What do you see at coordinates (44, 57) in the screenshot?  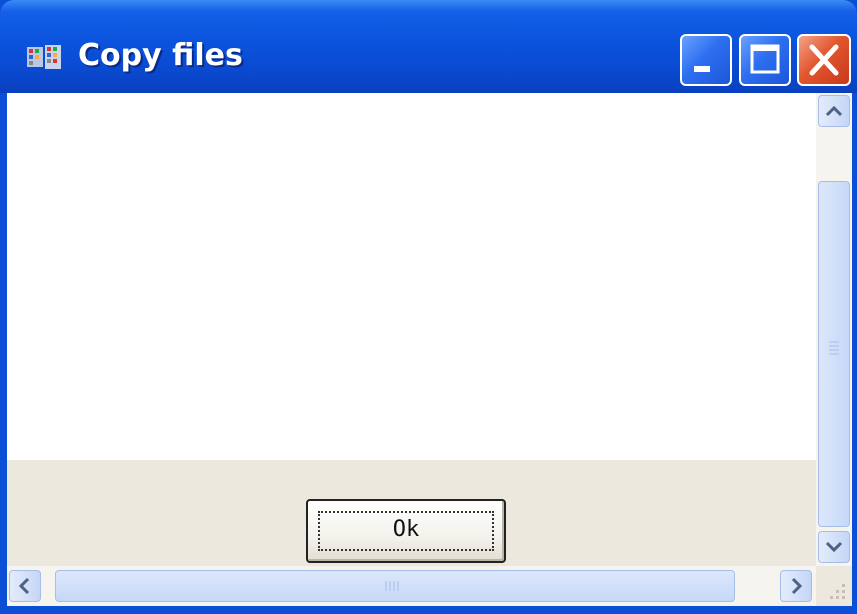 I see `copy-files-app-icon` at bounding box center [44, 57].